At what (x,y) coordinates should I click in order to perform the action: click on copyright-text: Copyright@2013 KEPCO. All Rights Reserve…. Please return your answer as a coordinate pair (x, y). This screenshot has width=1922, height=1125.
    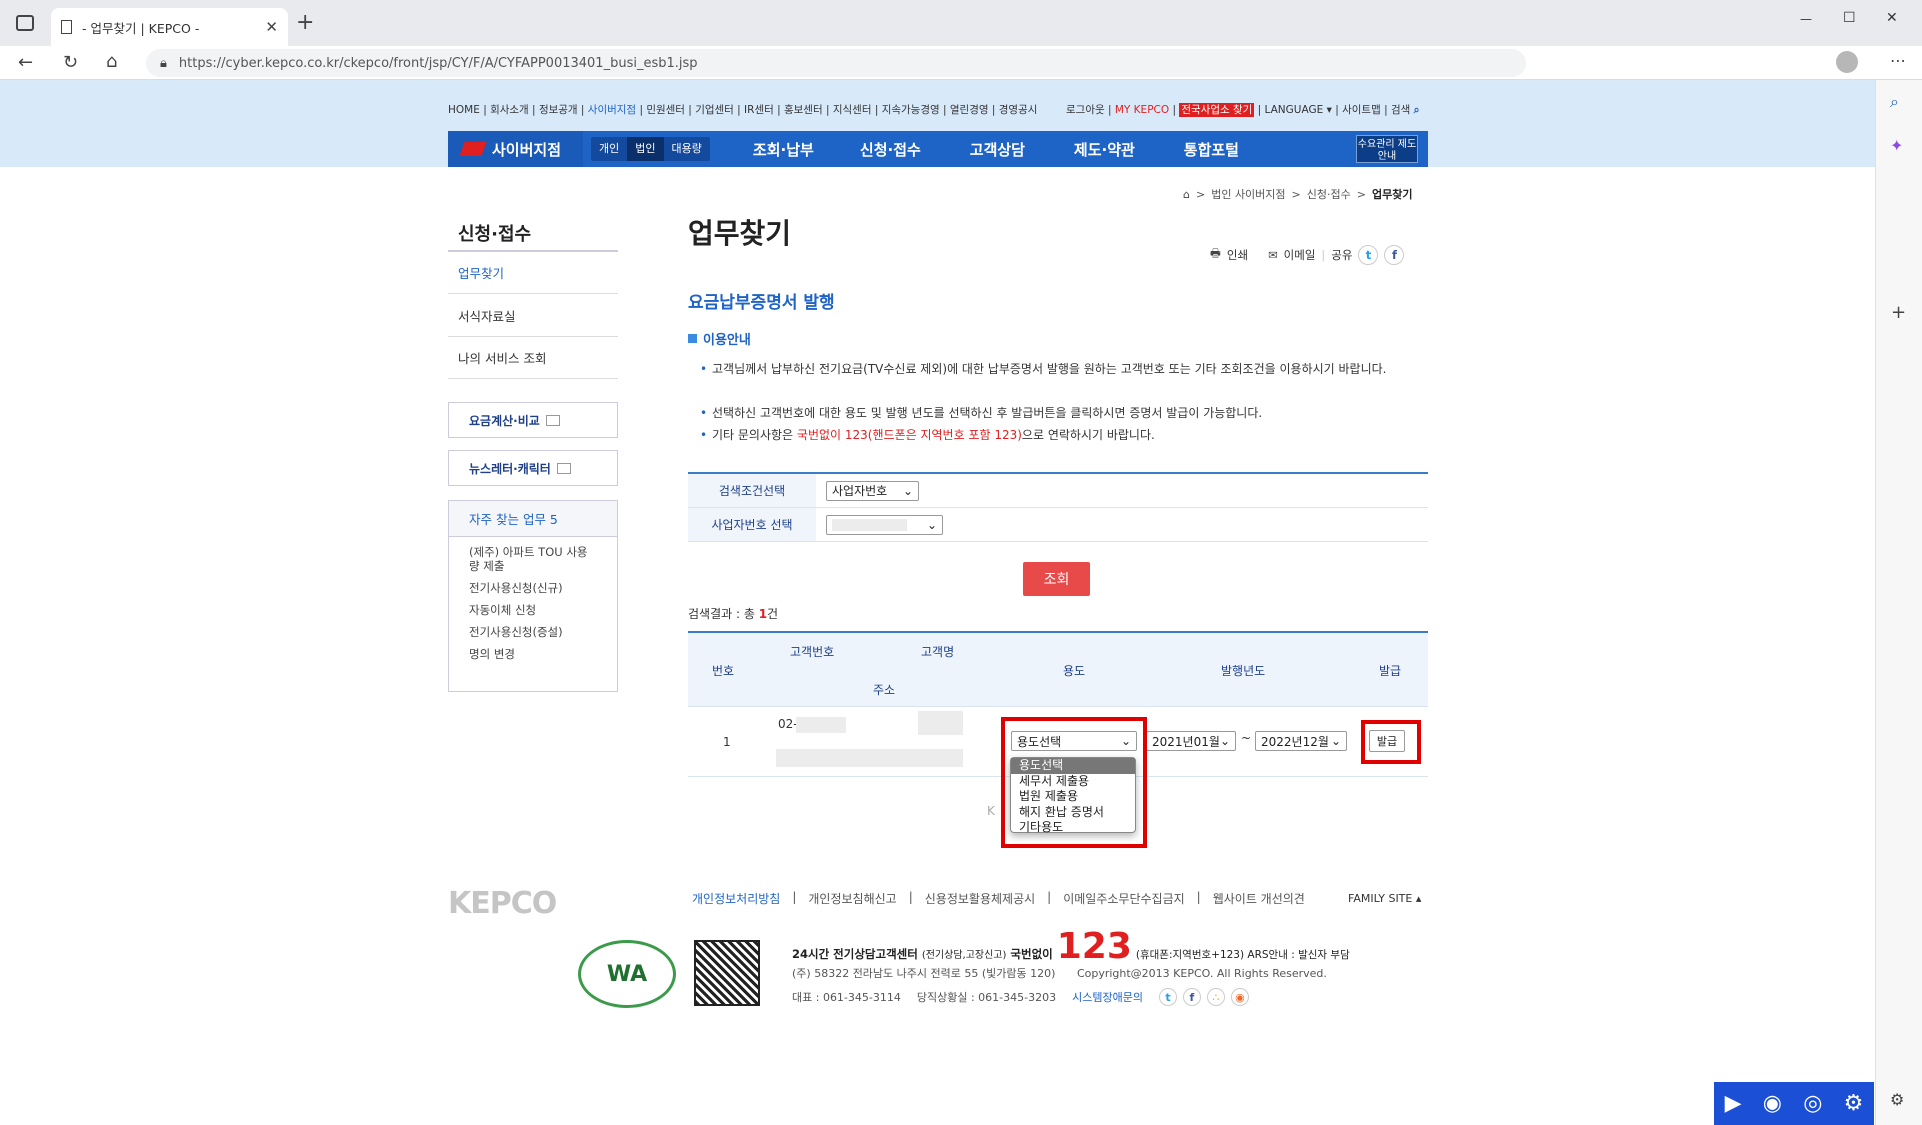
    Looking at the image, I should click on (1201, 973).